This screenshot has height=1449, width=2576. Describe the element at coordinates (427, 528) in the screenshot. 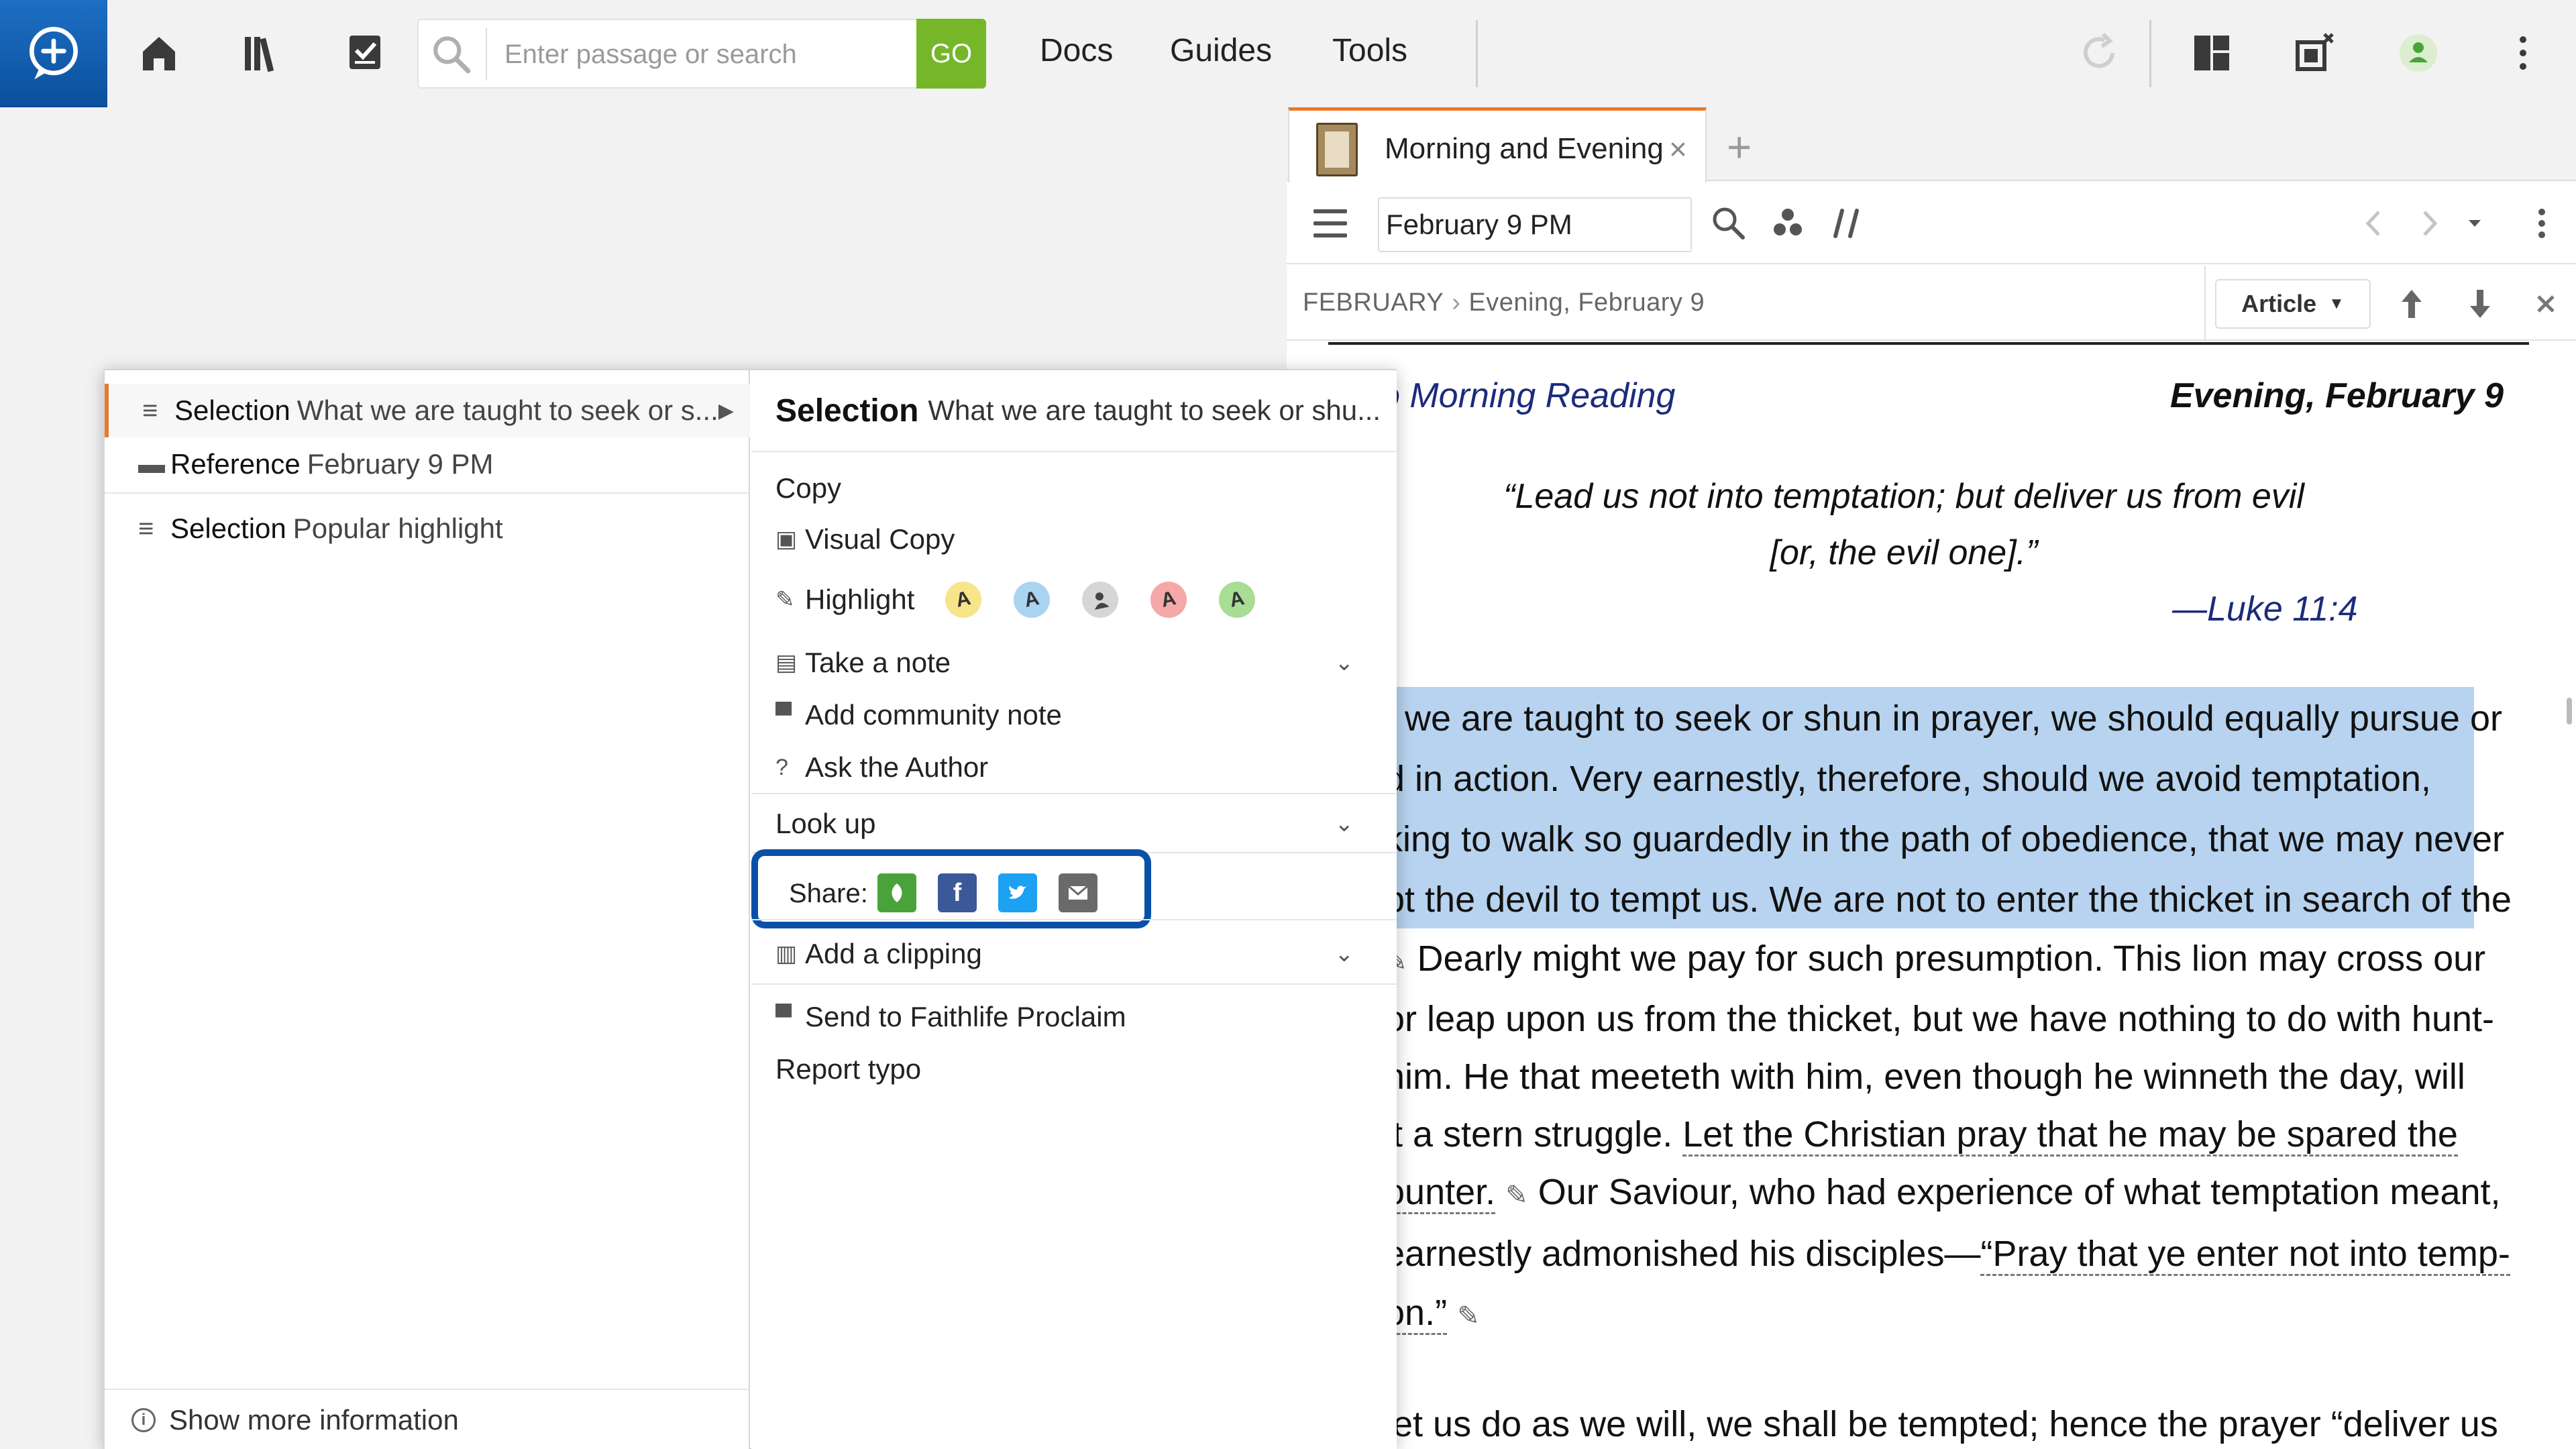

I see `menu-popular-highlight-item: ≡ Selection Popular highlight` at that location.